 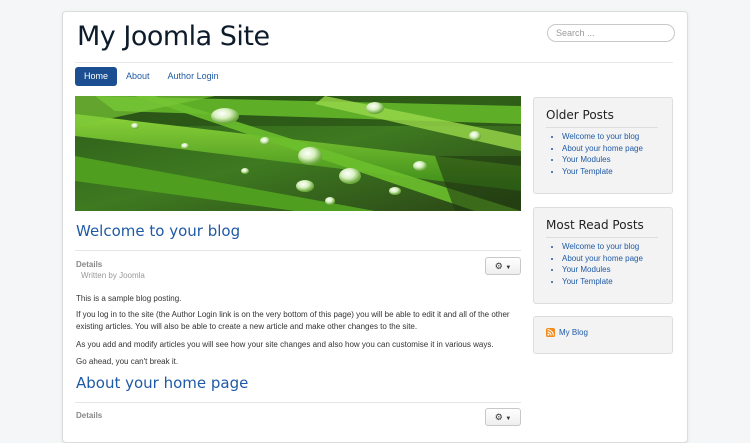 I want to click on nav-item-about: About, so click(x=138, y=76).